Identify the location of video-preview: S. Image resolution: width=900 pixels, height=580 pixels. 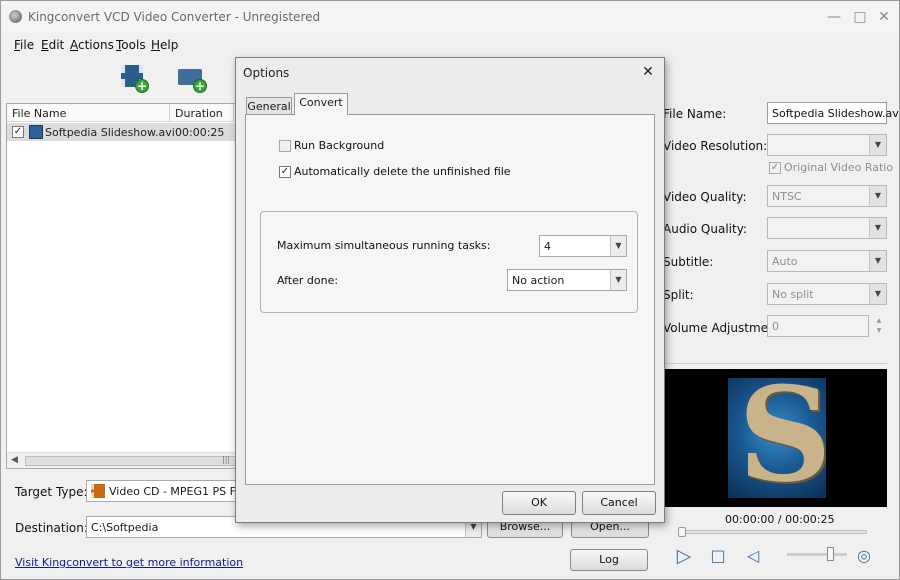
(776, 438).